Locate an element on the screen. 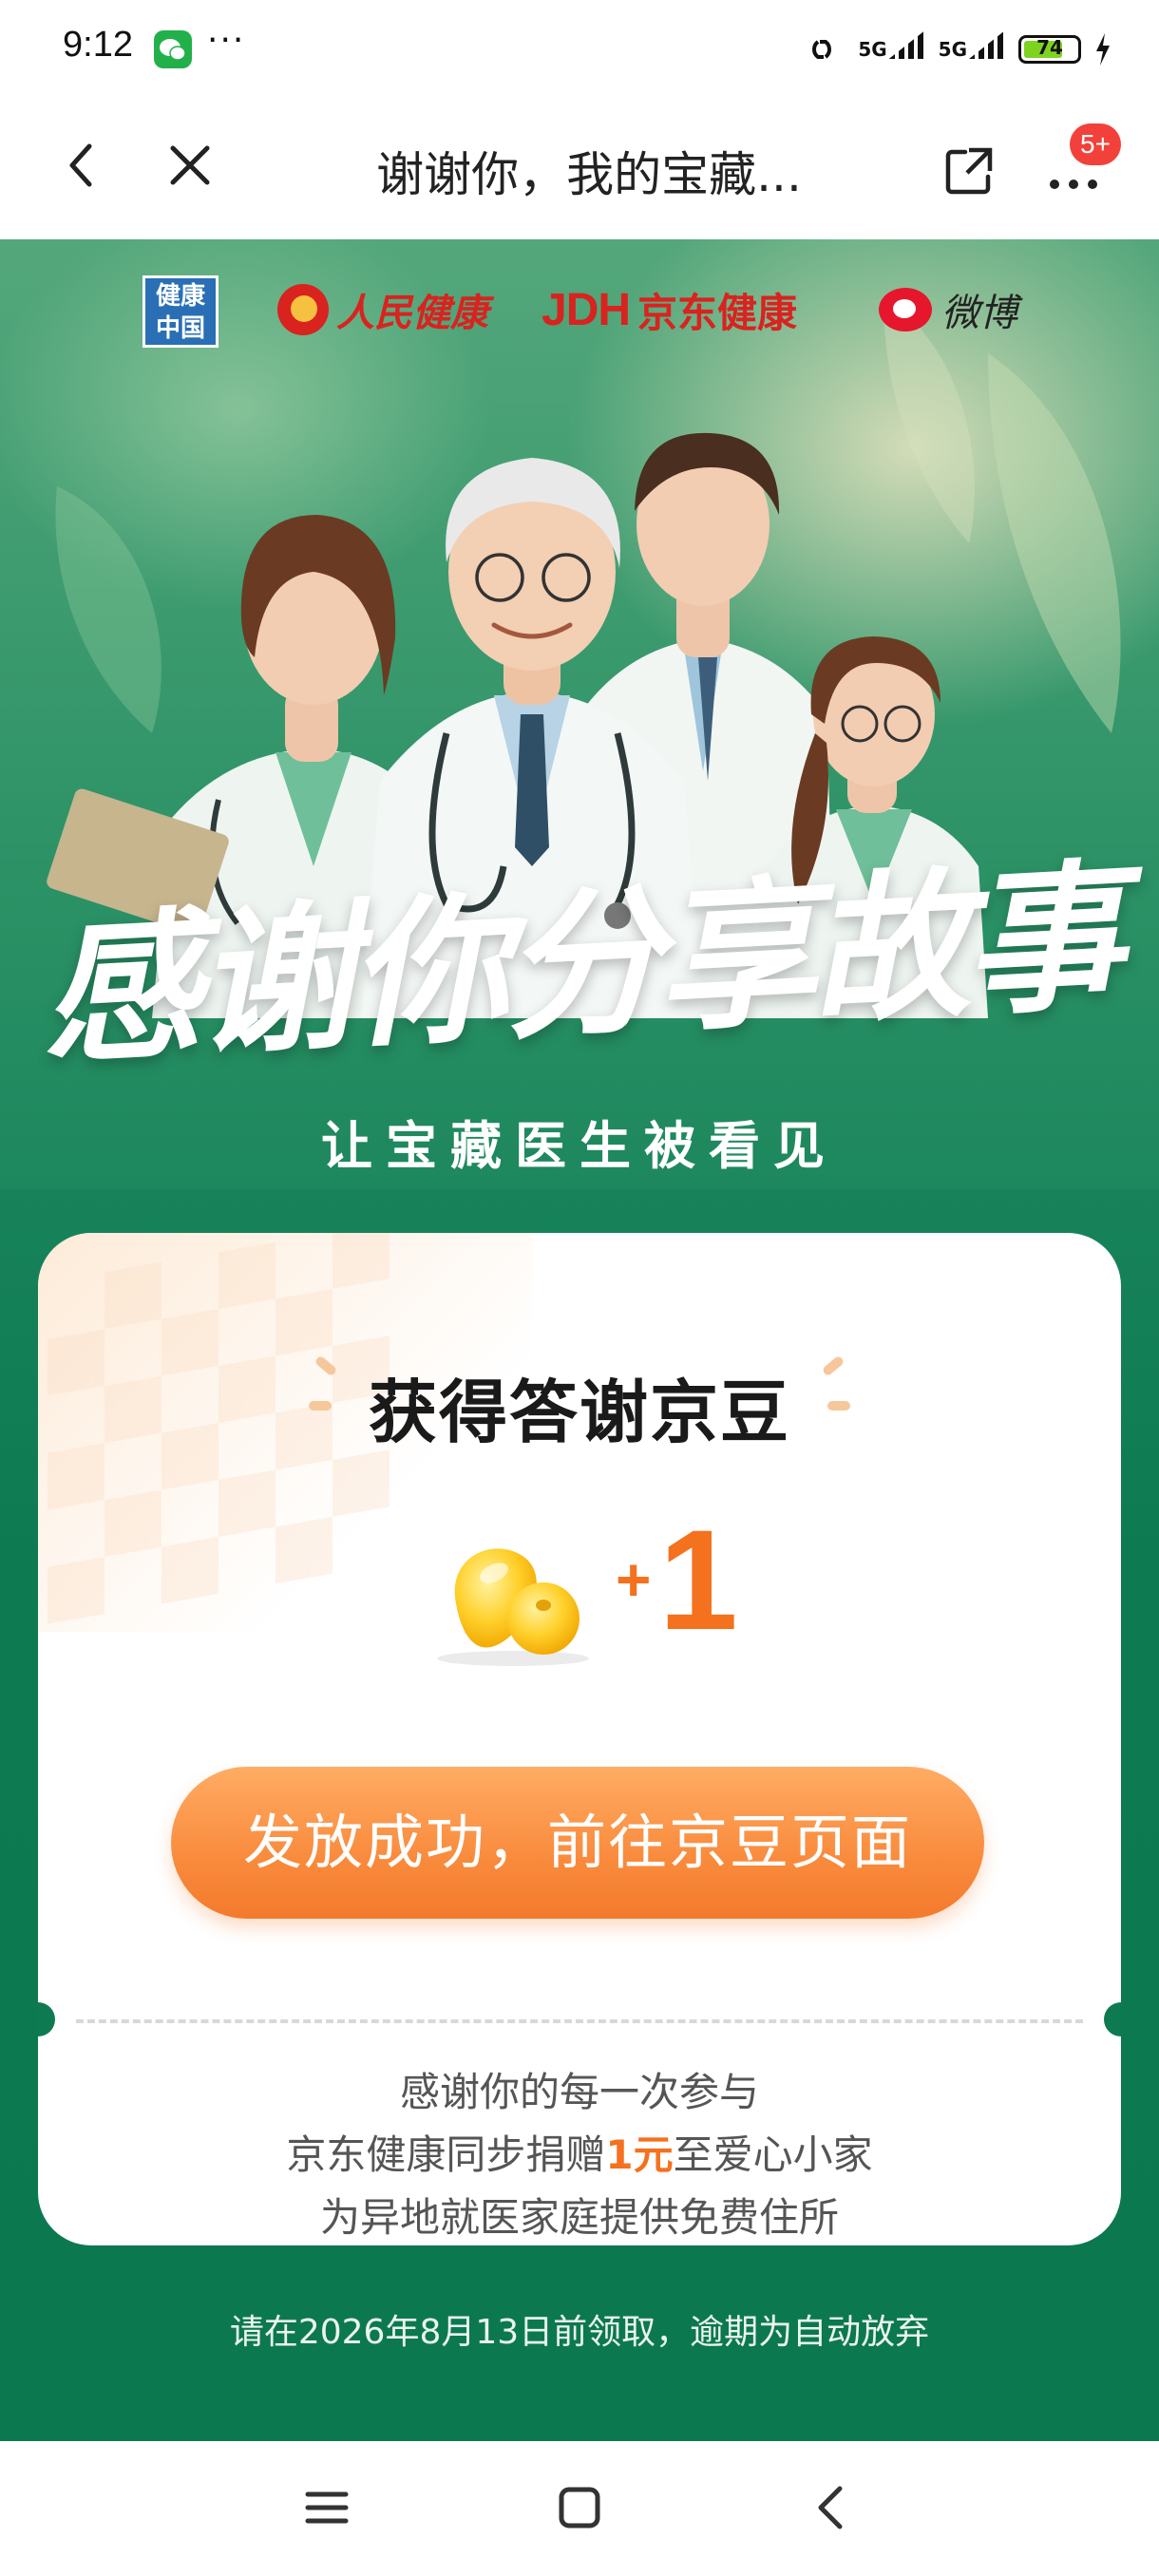 The image size is (1159, 2576). menu-icon is located at coordinates (327, 2507).